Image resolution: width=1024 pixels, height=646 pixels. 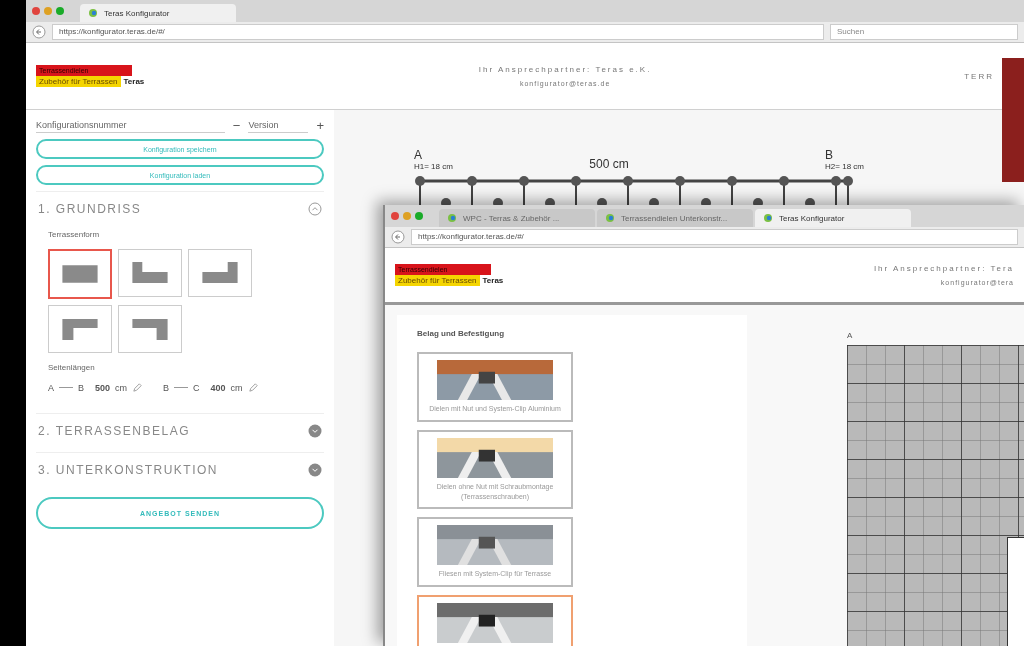 I want to click on section-title: 3. UNTERKONSTRUKTION, so click(x=128, y=470).